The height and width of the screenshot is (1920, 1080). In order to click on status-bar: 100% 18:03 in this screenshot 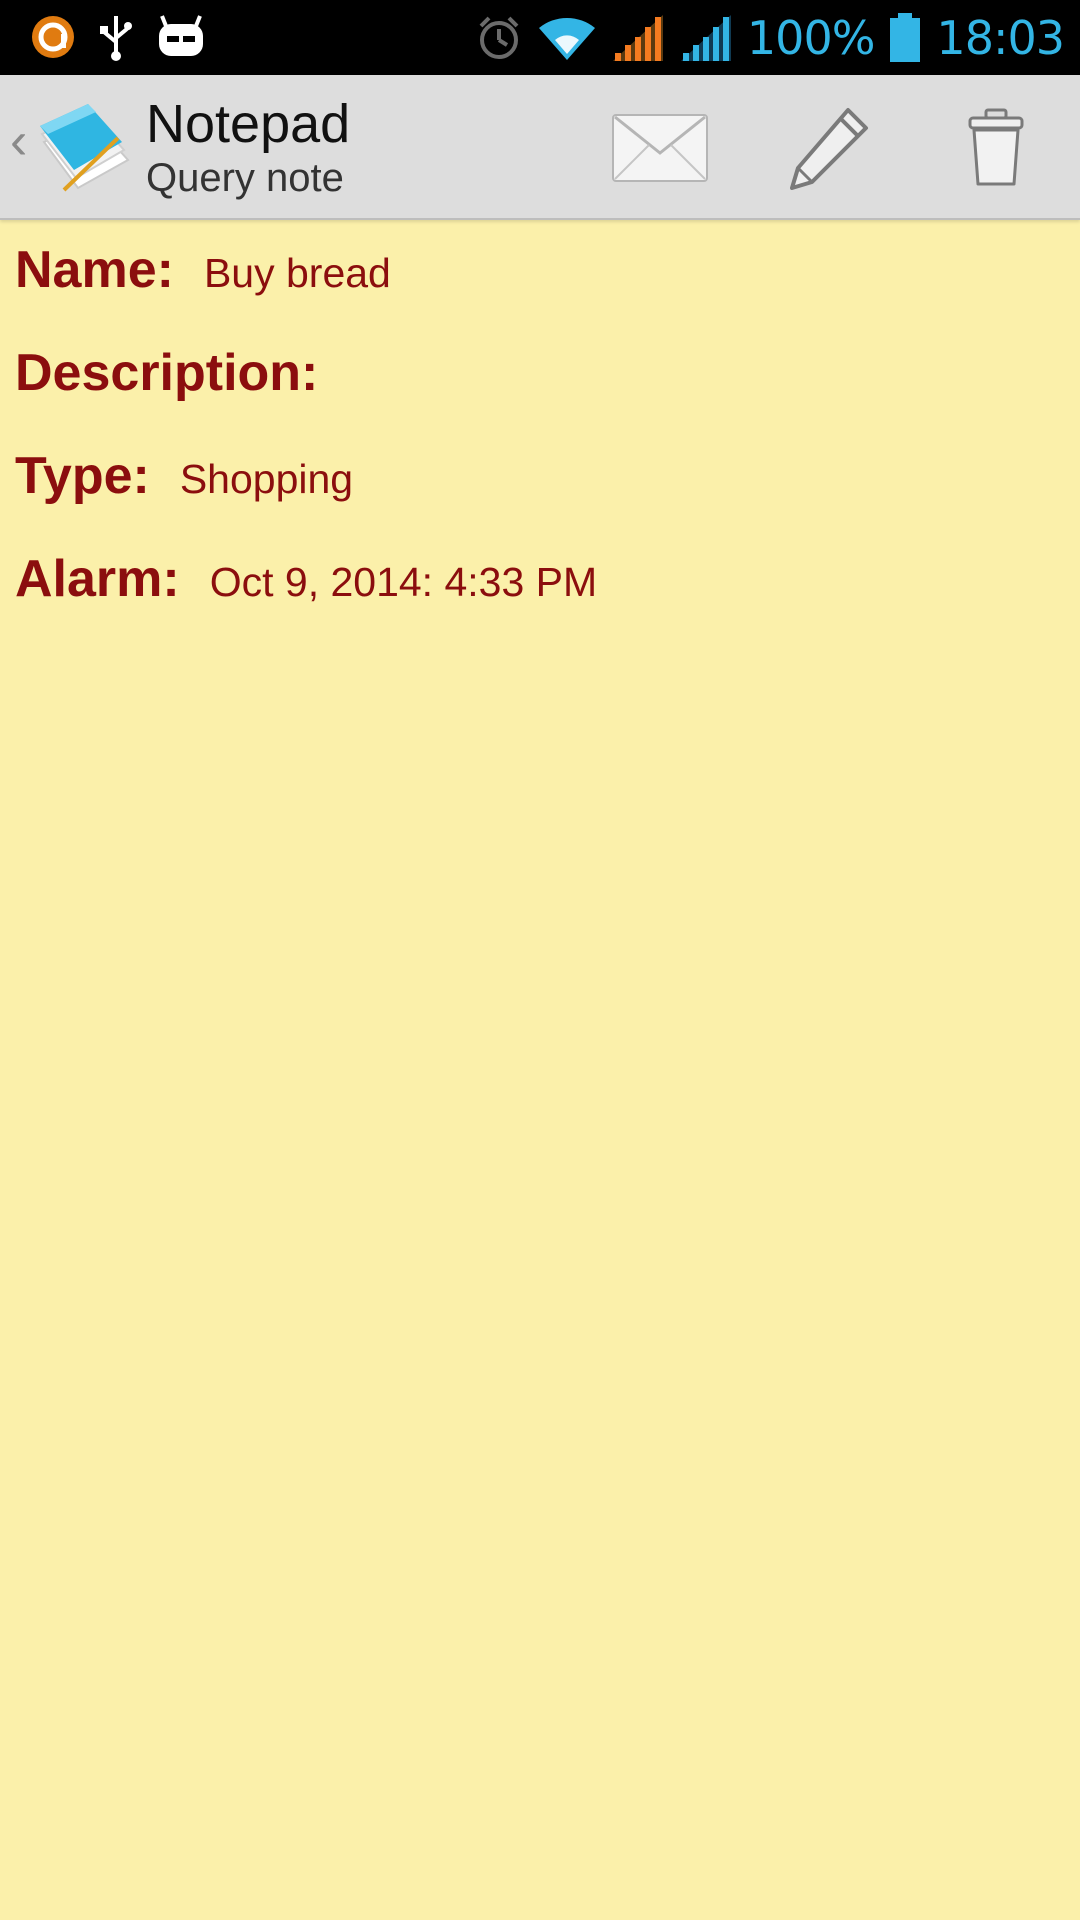, I will do `click(540, 37)`.